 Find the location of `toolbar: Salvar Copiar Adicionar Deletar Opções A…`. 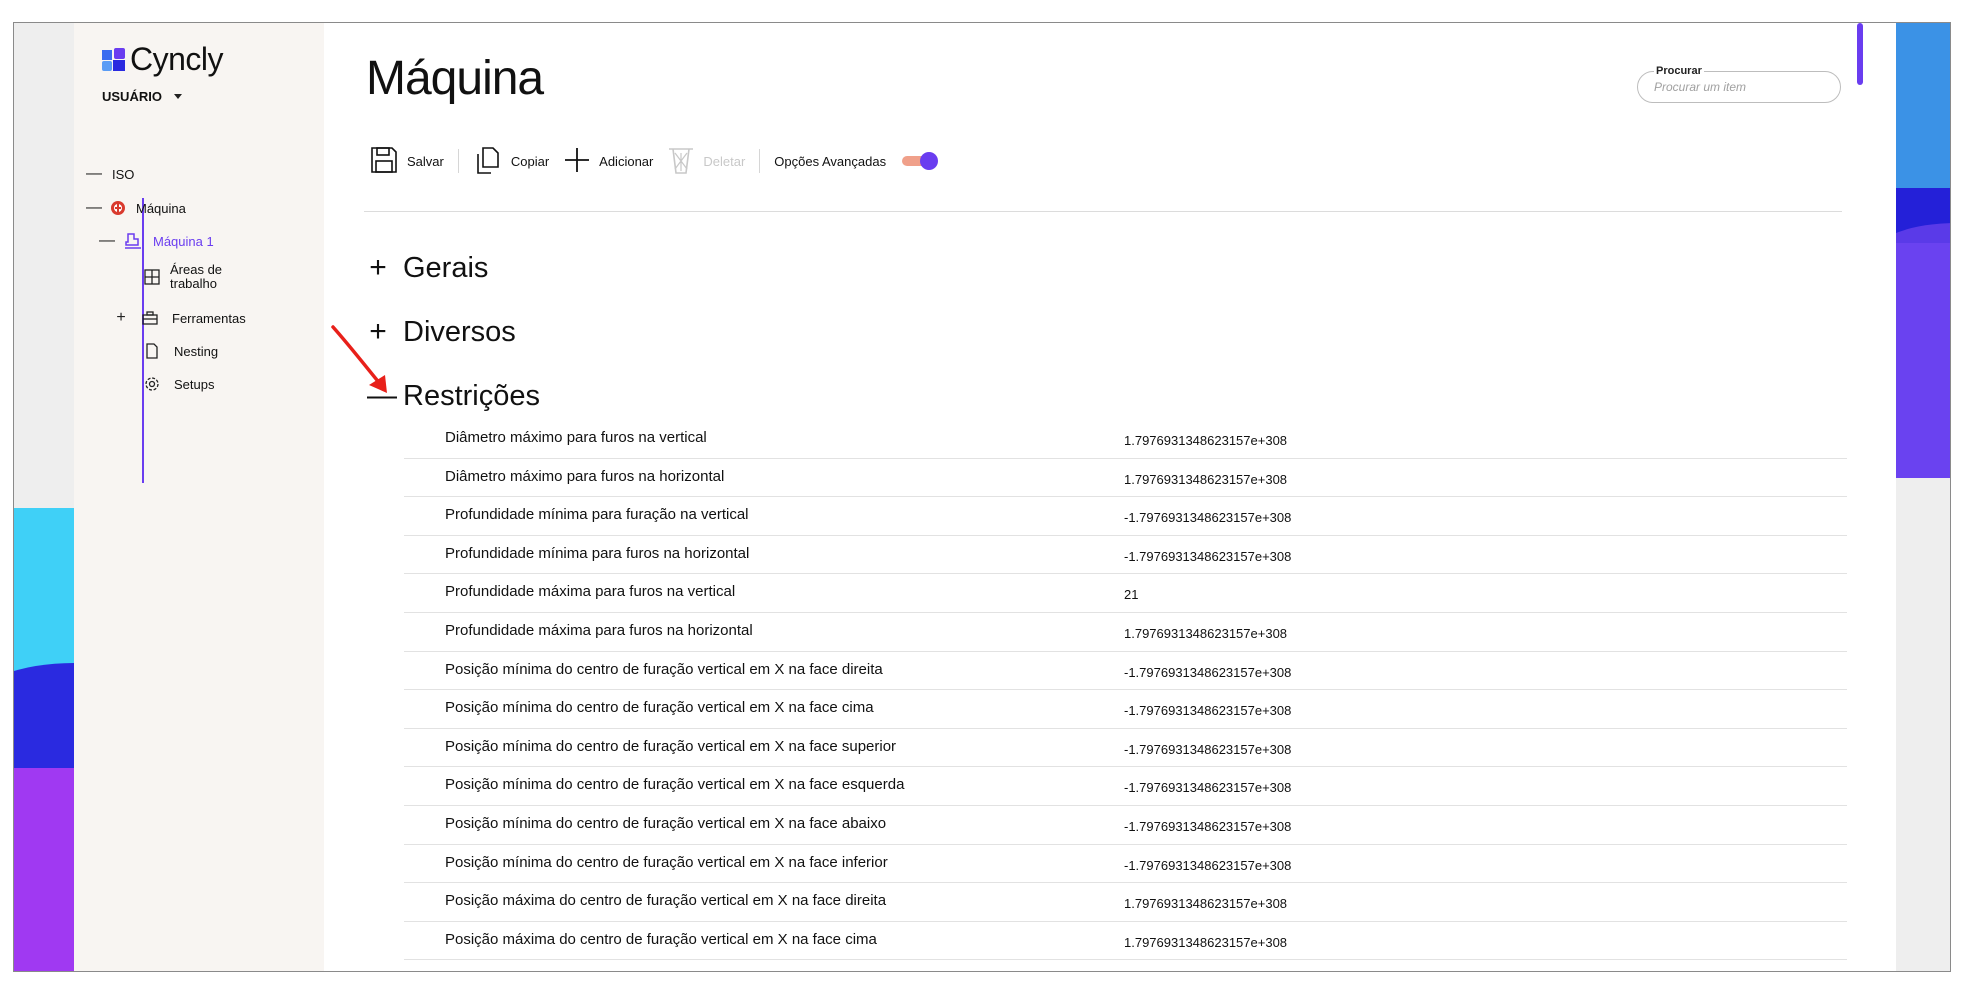

toolbar: Salvar Copiar Adicionar Deletar Opções A… is located at coordinates (660, 161).